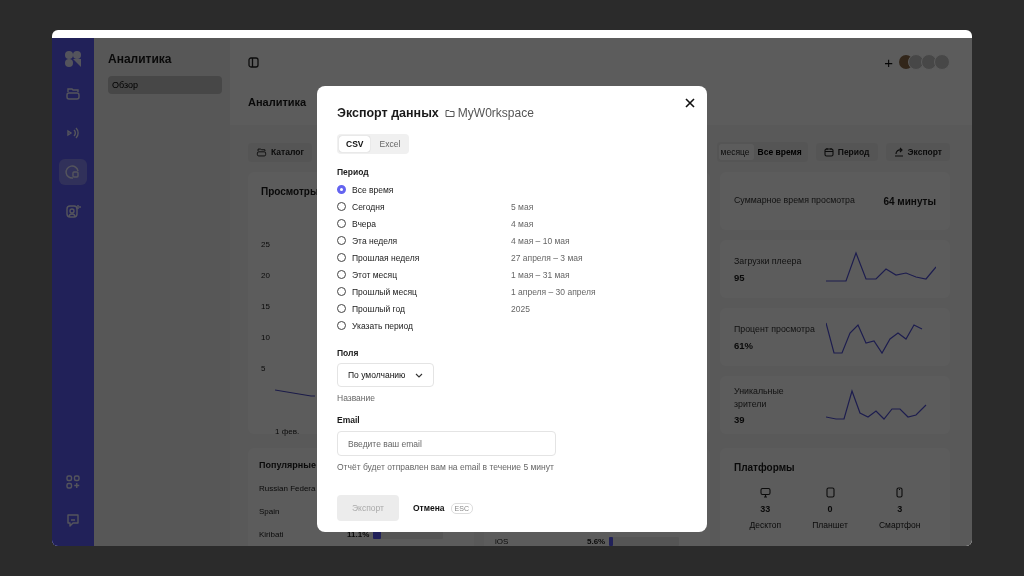 The height and width of the screenshot is (576, 1024). What do you see at coordinates (740, 420) in the screenshot?
I see `stat-value: 39` at bounding box center [740, 420].